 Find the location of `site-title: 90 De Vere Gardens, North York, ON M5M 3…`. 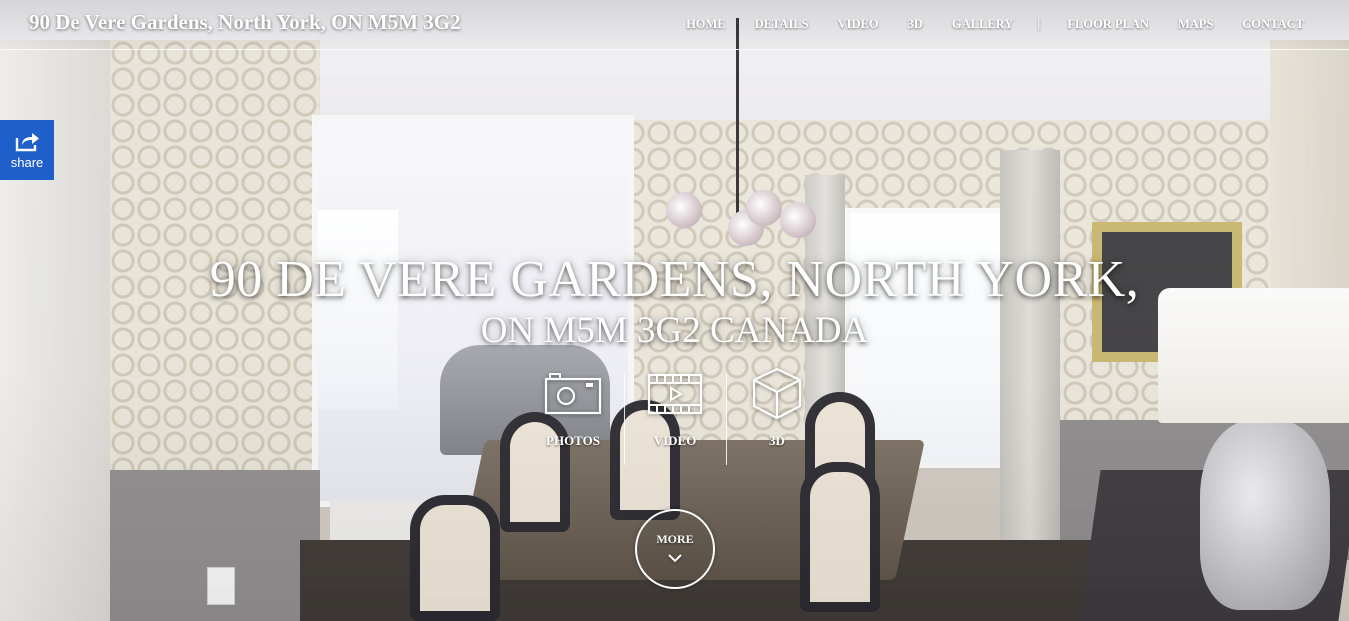

site-title: 90 De Vere Gardens, North York, ON M5M 3… is located at coordinates (245, 22).